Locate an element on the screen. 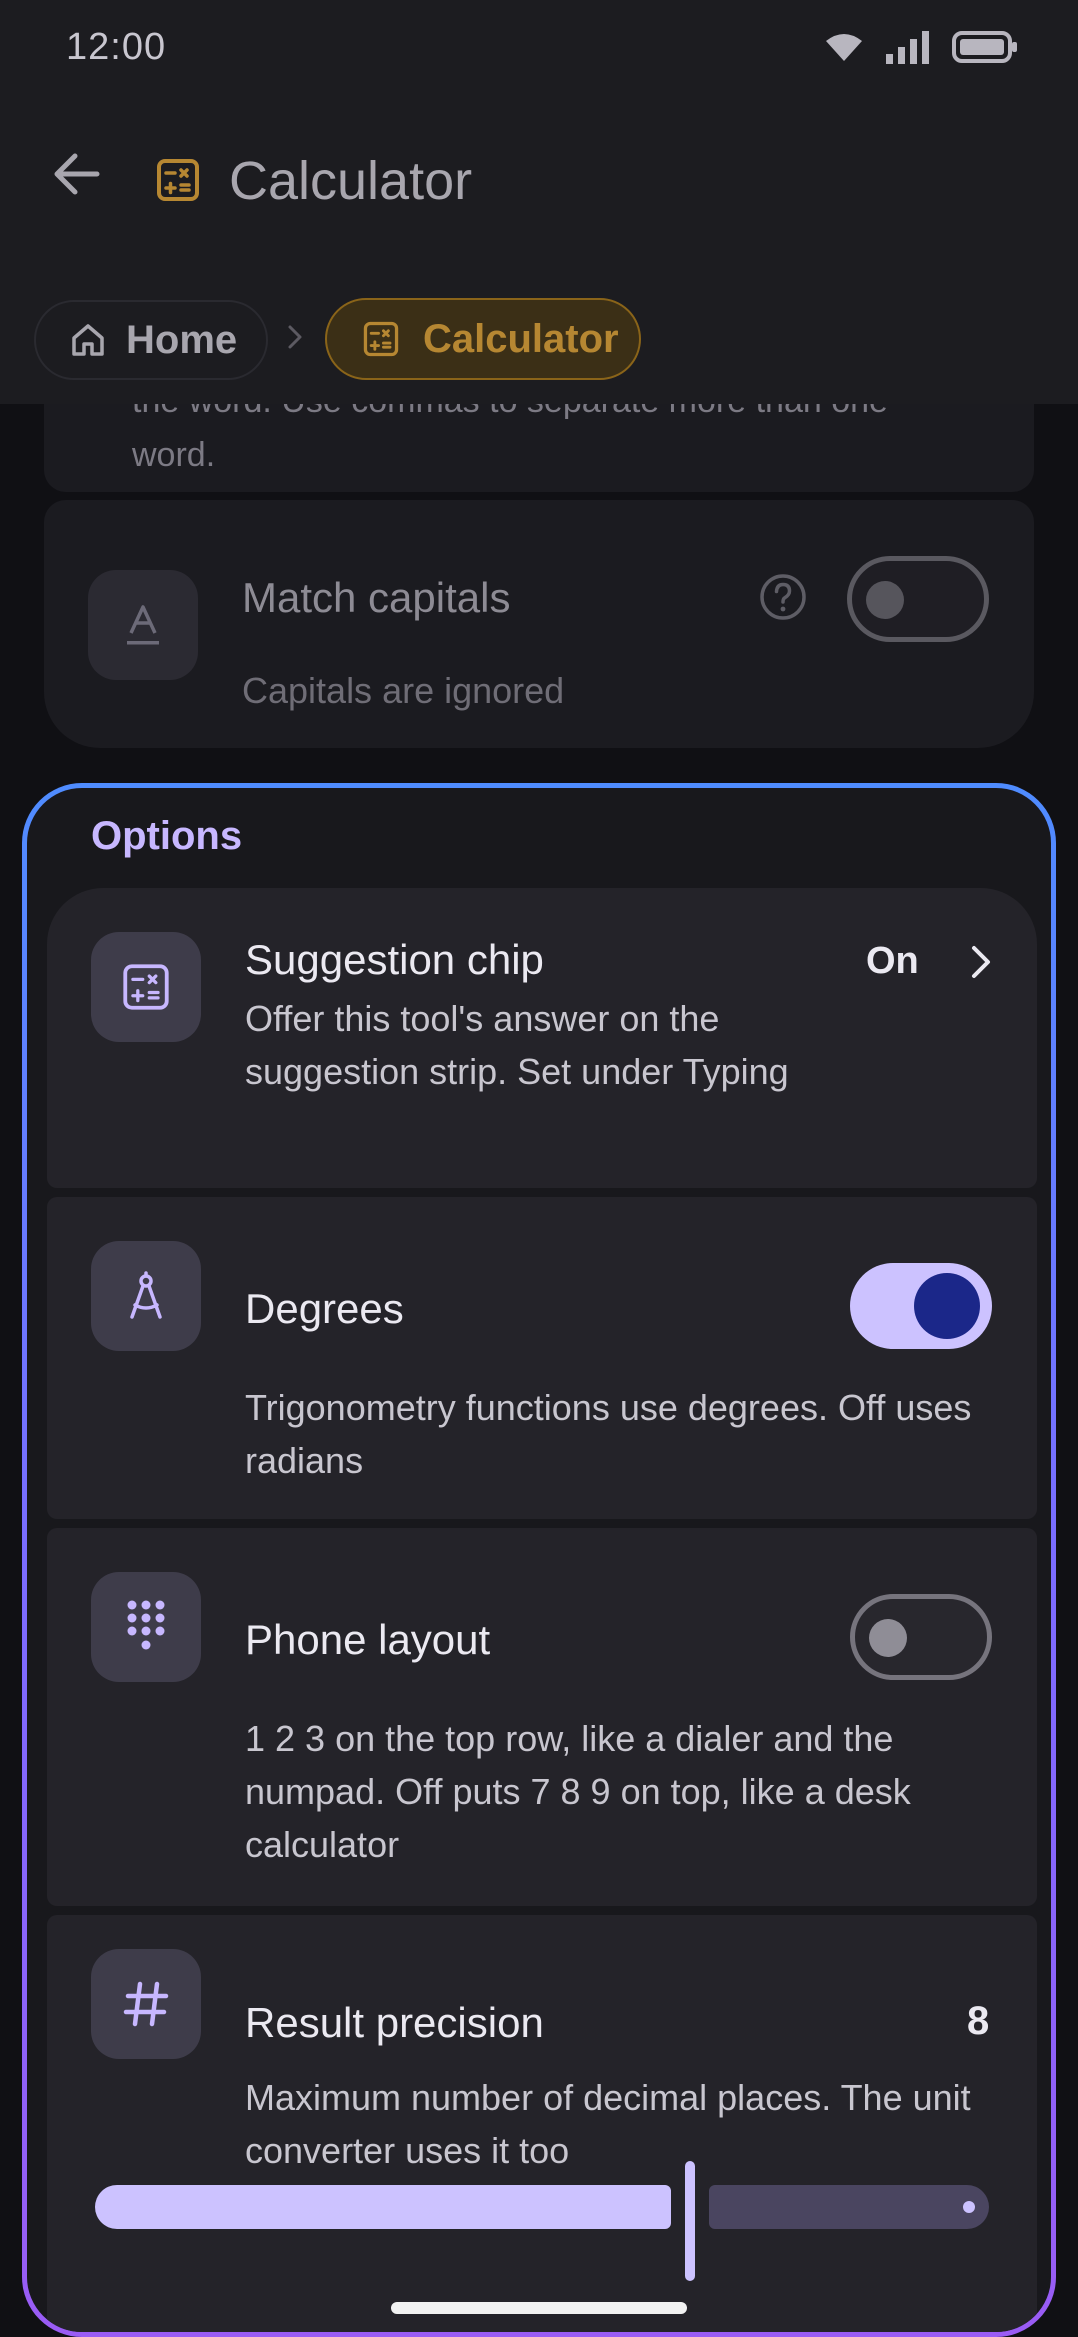 Image resolution: width=1078 pixels, height=2337 pixels. phone-layout-icon-tile is located at coordinates (146, 1627).